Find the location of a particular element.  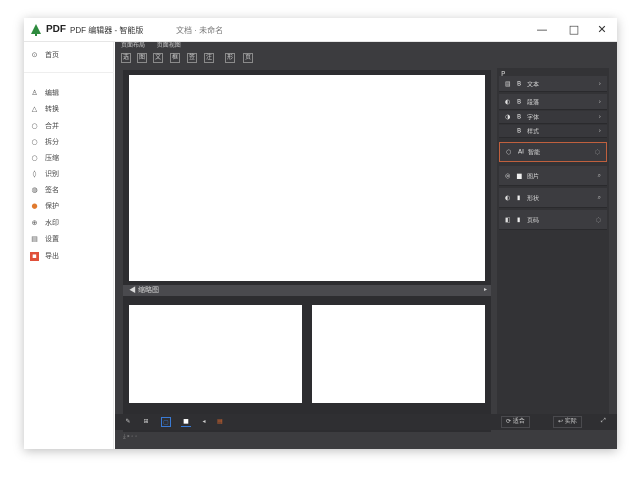

sidebar-item-compress: ○ 压缩 is located at coordinates (70, 159).